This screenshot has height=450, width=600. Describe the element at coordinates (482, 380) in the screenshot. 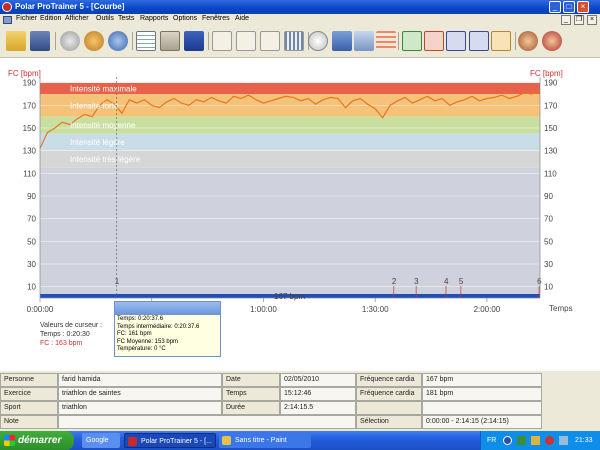

I see `fc-moyenne-value: 167 bpm` at that location.